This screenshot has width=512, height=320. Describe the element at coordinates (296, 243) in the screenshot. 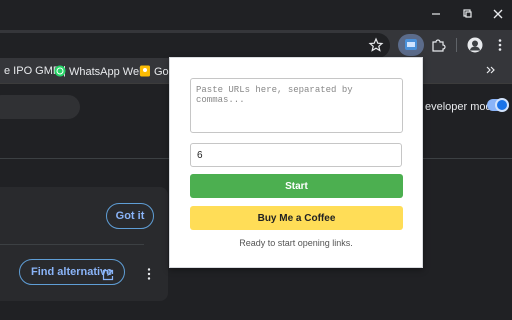

I see `status-text: Ready to start opening links.` at that location.